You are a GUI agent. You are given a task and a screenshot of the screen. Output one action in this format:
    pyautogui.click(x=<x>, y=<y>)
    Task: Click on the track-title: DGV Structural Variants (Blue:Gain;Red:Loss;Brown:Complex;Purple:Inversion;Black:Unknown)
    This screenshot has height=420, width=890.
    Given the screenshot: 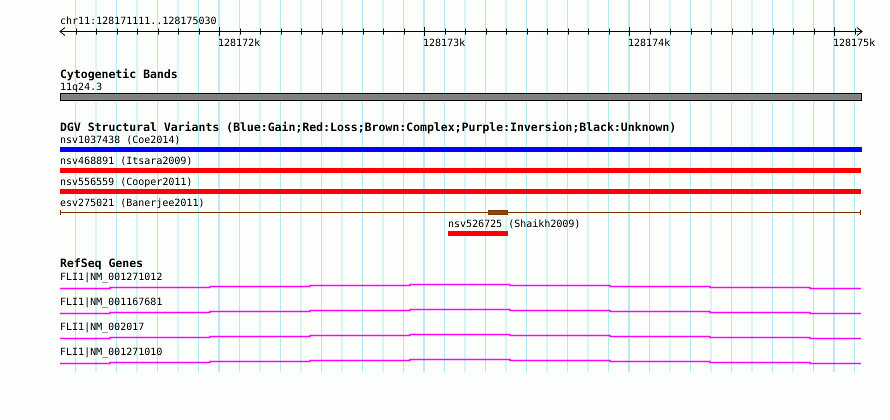 What is the action you would take?
    pyautogui.click(x=368, y=127)
    